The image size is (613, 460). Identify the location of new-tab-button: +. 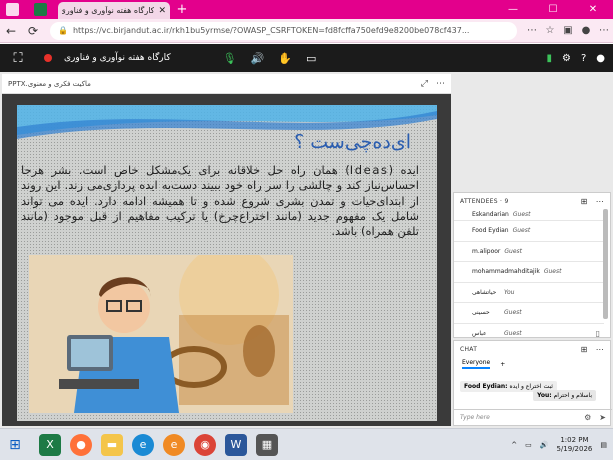
(182, 10).